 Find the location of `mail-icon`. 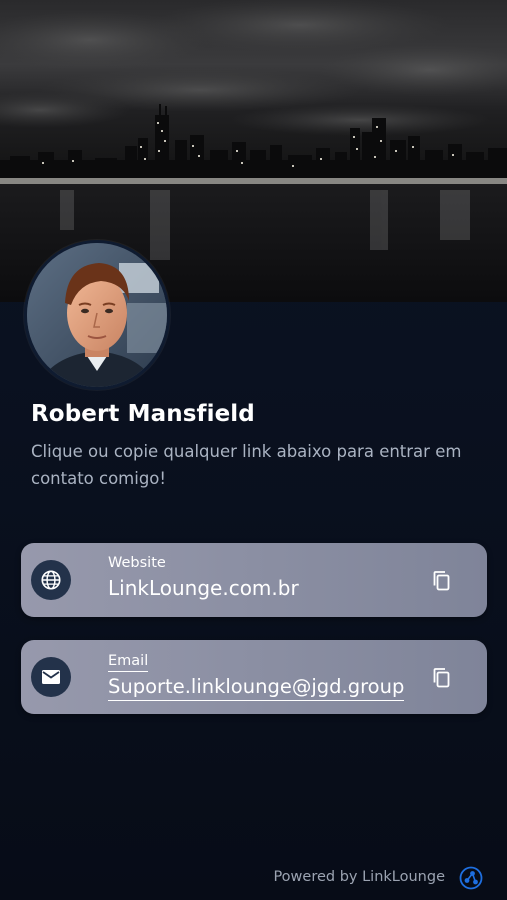

mail-icon is located at coordinates (51, 677).